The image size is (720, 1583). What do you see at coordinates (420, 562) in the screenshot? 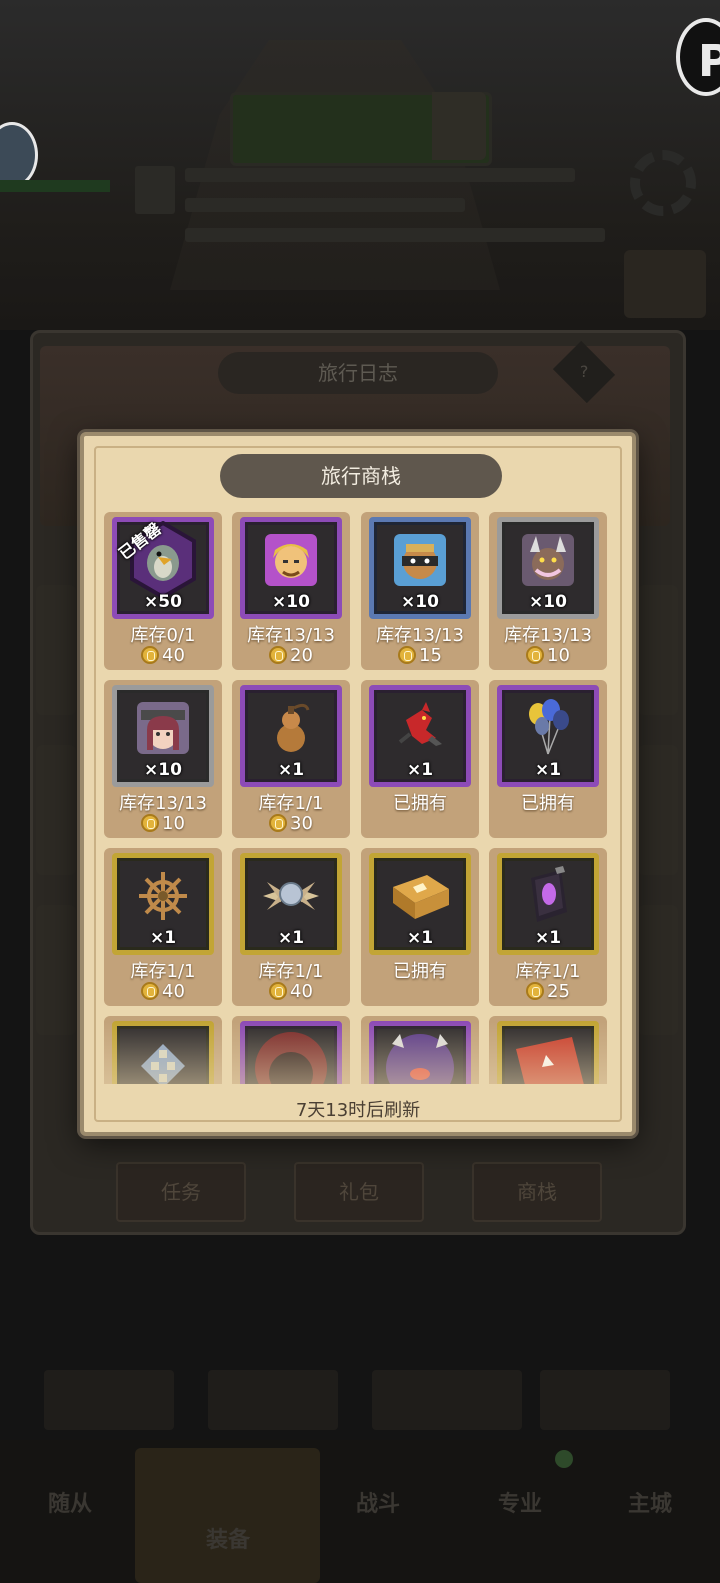
I see `masked-ninja-portrait-icon` at bounding box center [420, 562].